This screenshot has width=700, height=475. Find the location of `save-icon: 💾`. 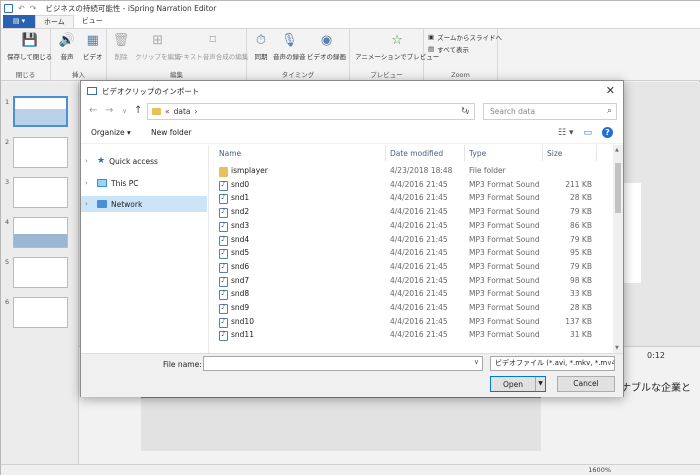

save-icon: 💾 is located at coordinates (29, 40).